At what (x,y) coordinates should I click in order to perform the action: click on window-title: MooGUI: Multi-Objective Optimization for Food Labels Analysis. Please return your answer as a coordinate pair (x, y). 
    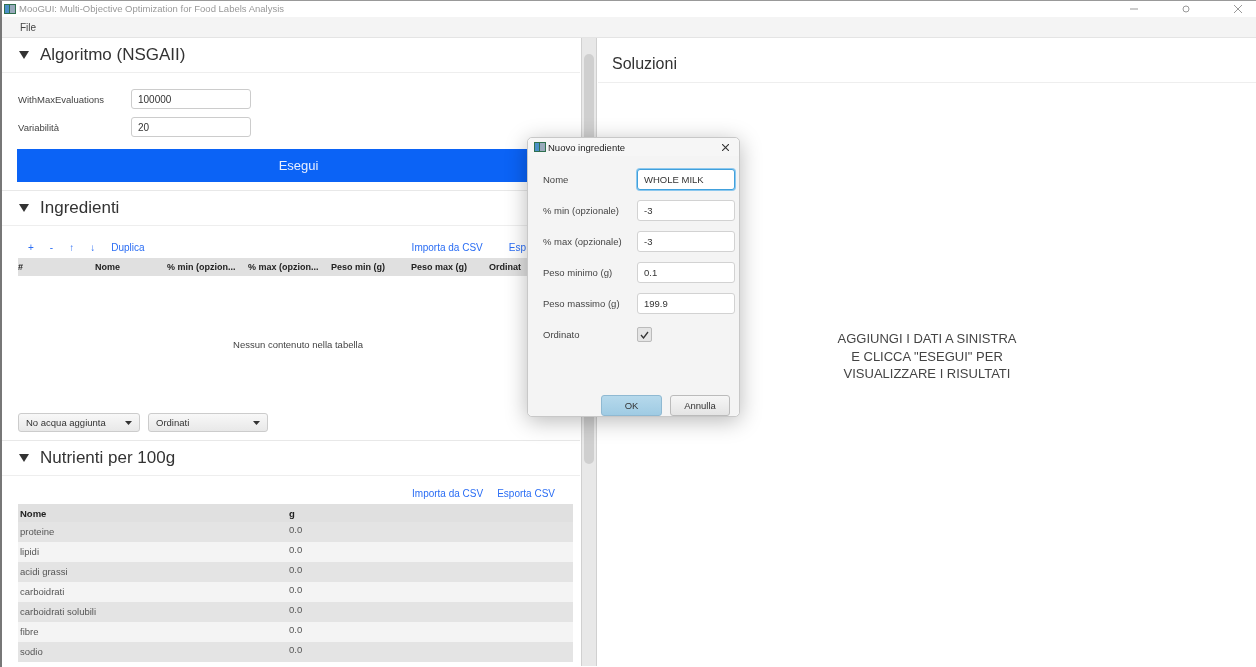
    Looking at the image, I should click on (152, 8).